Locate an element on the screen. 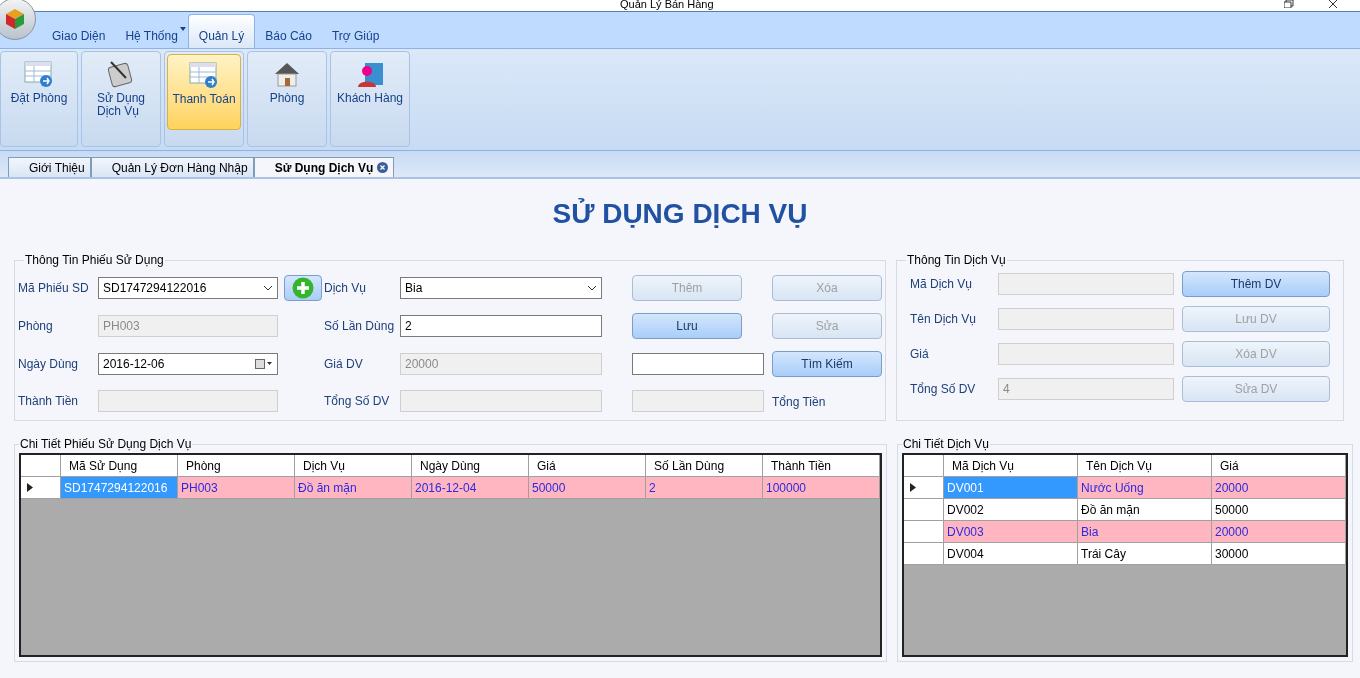  table-cell: 2 is located at coordinates (704, 488).